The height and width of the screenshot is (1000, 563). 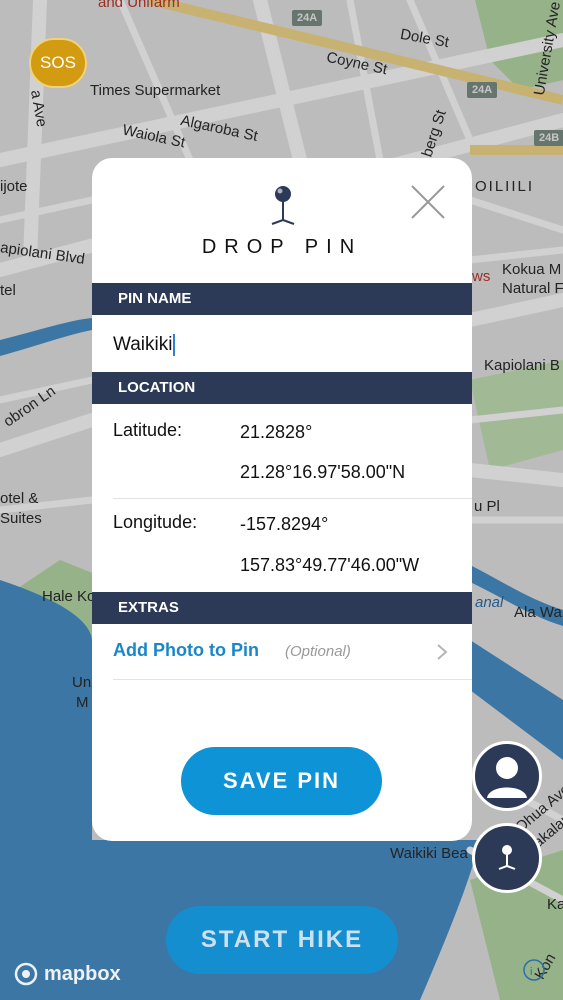 What do you see at coordinates (282, 388) in the screenshot?
I see `section-header-location: LOCATION` at bounding box center [282, 388].